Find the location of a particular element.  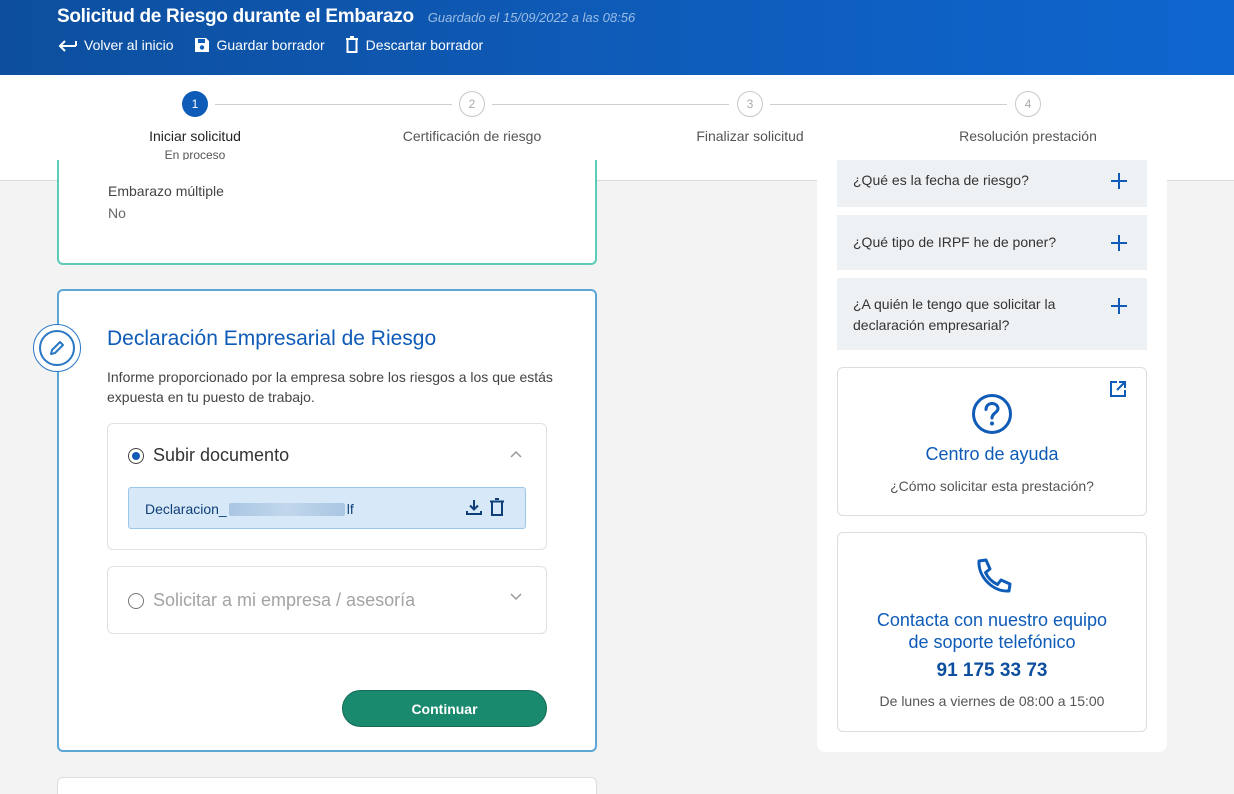

step-1-number: 1 is located at coordinates (195, 104).